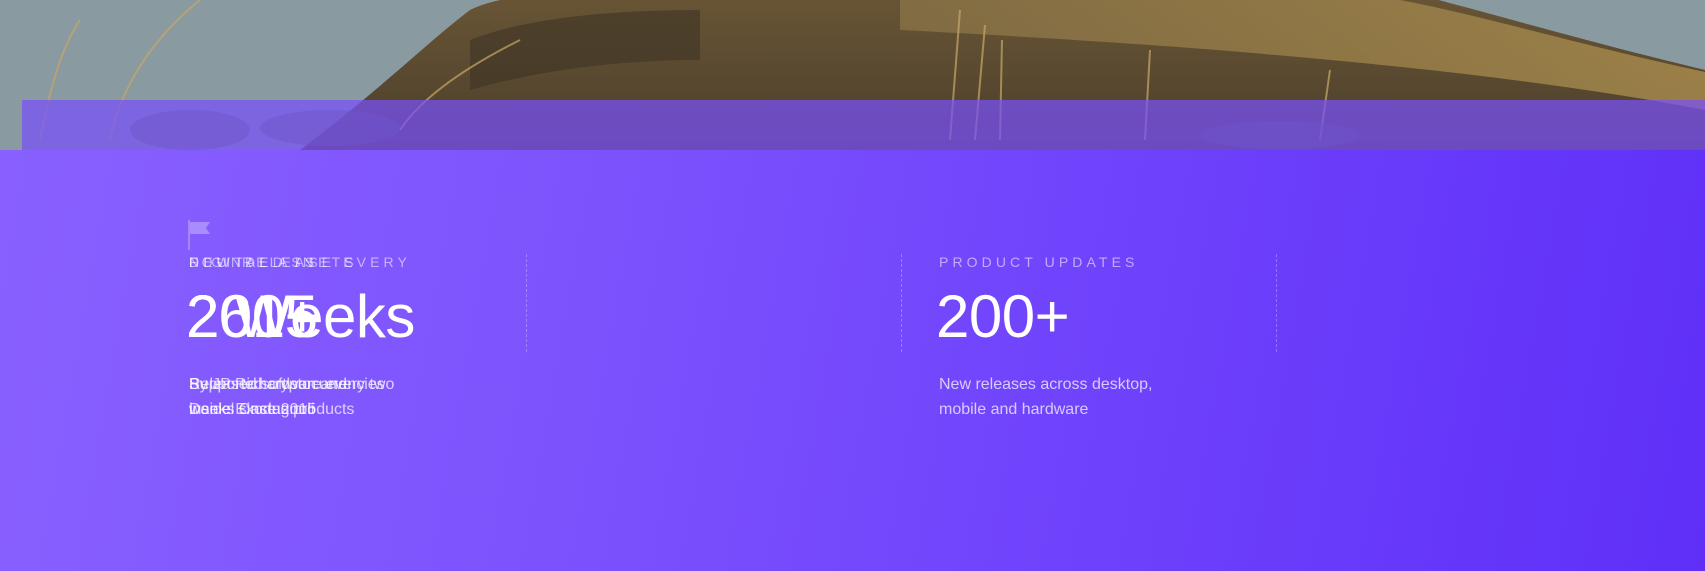 The width and height of the screenshot is (1705, 571). Describe the element at coordinates (1046, 384) in the screenshot. I see `stat-description-line: New releases across desktop,` at that location.